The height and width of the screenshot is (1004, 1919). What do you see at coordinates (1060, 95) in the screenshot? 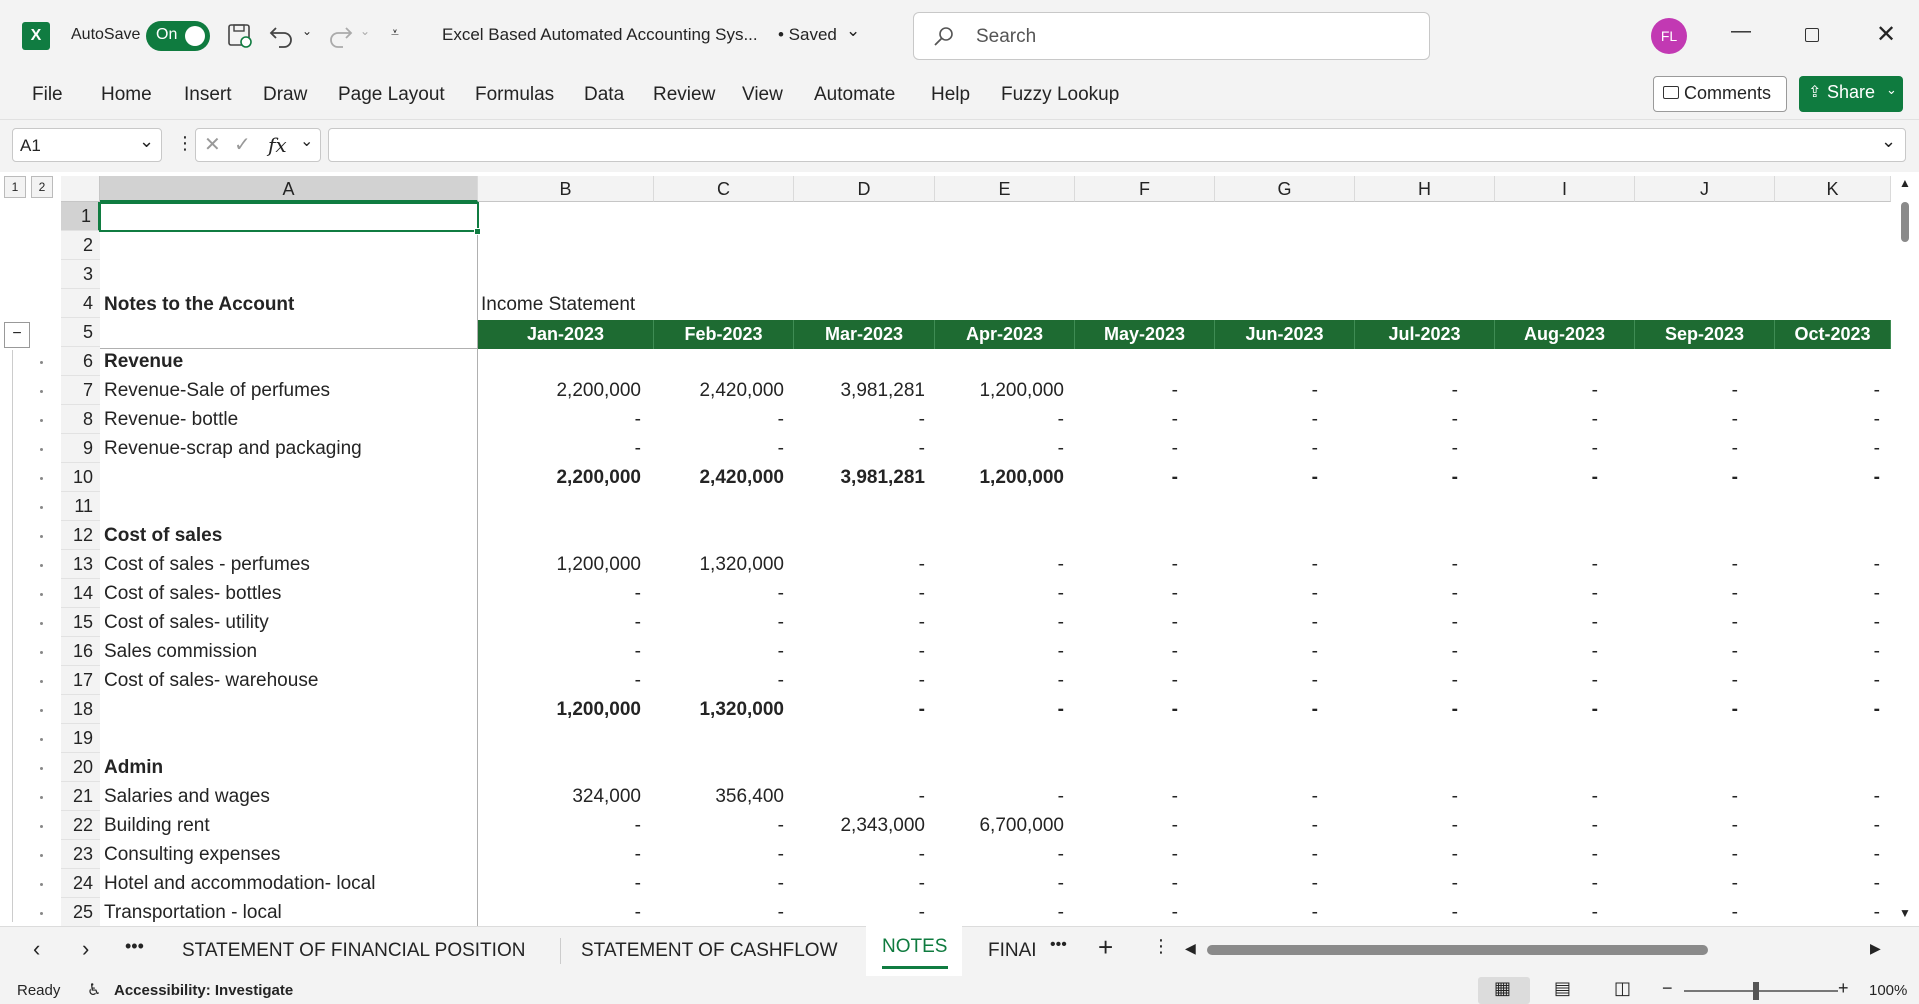
I see `menu-fuzzy-lookup: Fuzzy Lookup` at bounding box center [1060, 95].